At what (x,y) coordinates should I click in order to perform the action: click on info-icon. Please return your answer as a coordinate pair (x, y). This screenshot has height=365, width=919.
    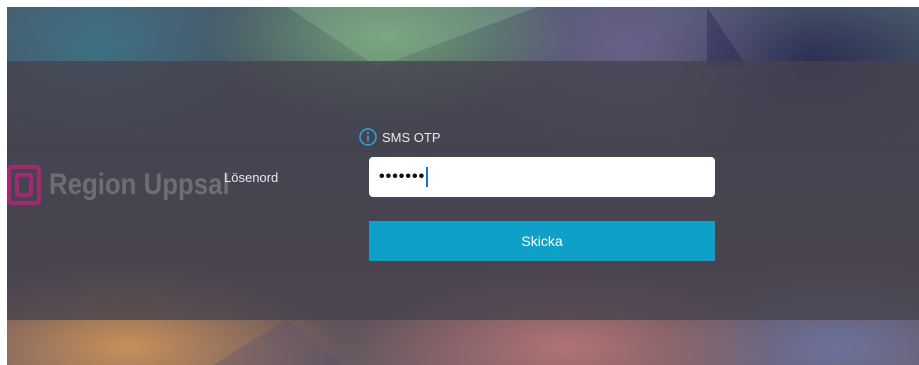
    Looking at the image, I should click on (368, 137).